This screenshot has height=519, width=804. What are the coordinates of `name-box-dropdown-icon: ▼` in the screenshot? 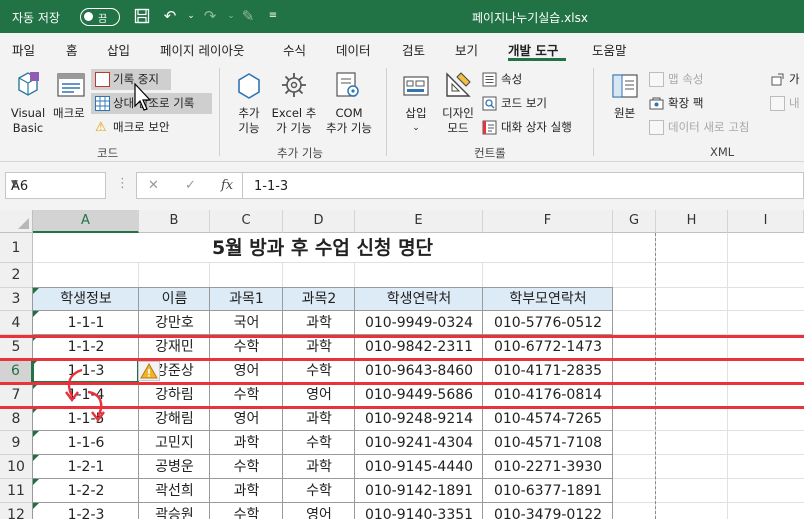 It's located at (55, 184).